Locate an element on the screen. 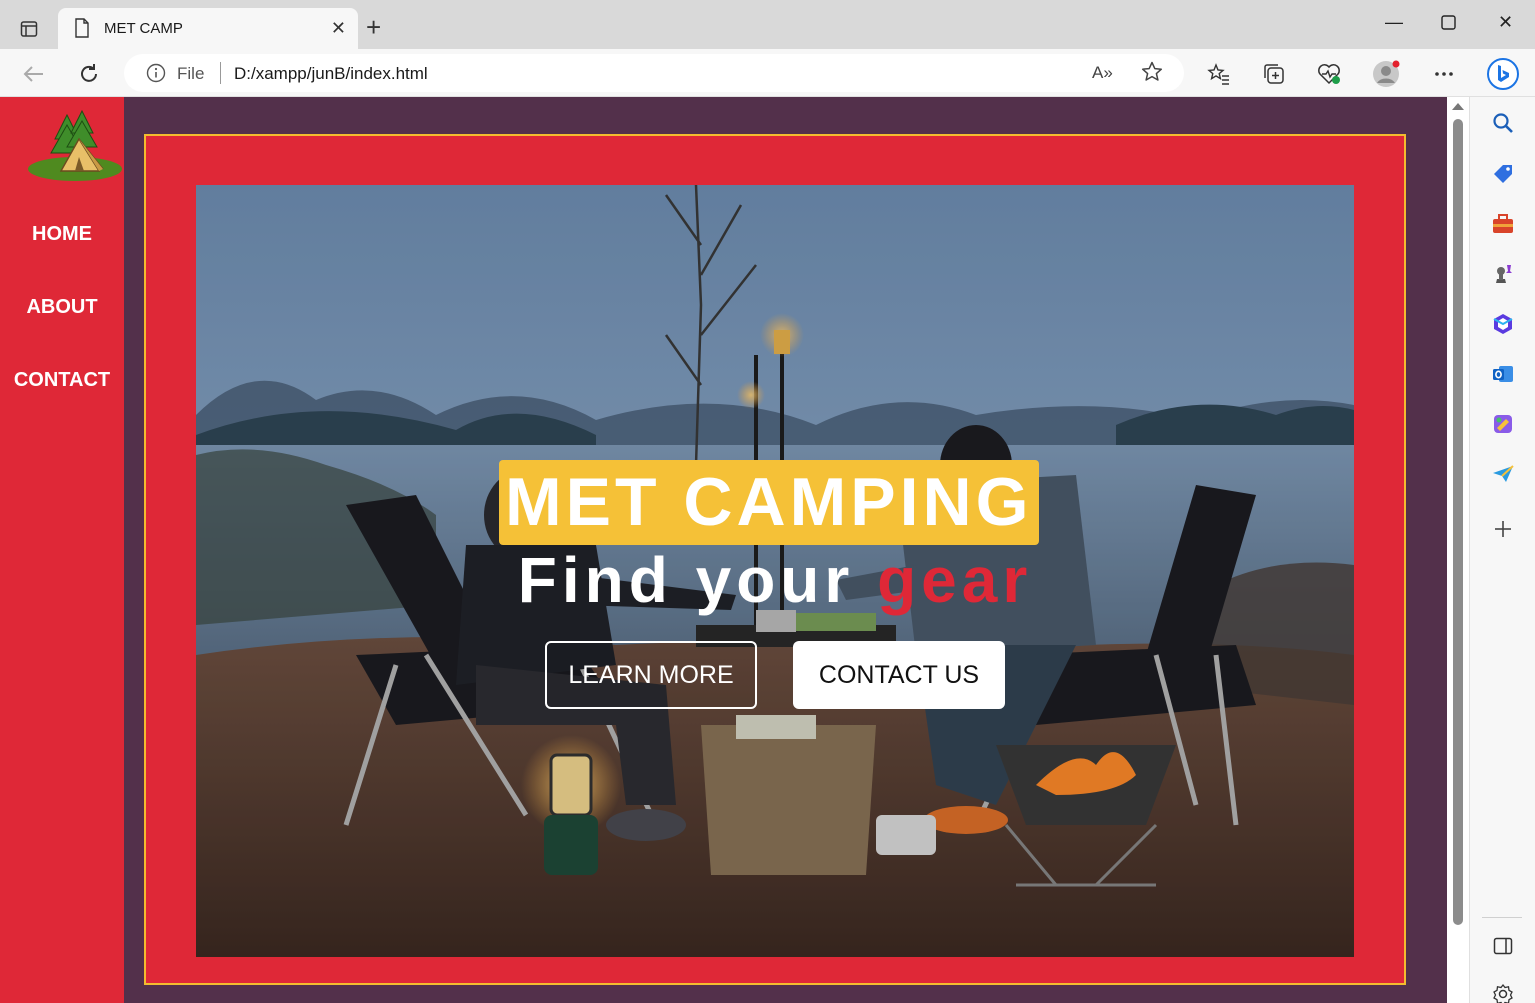 This screenshot has height=1003, width=1535. microsoft-365-icon is located at coordinates (1503, 324).